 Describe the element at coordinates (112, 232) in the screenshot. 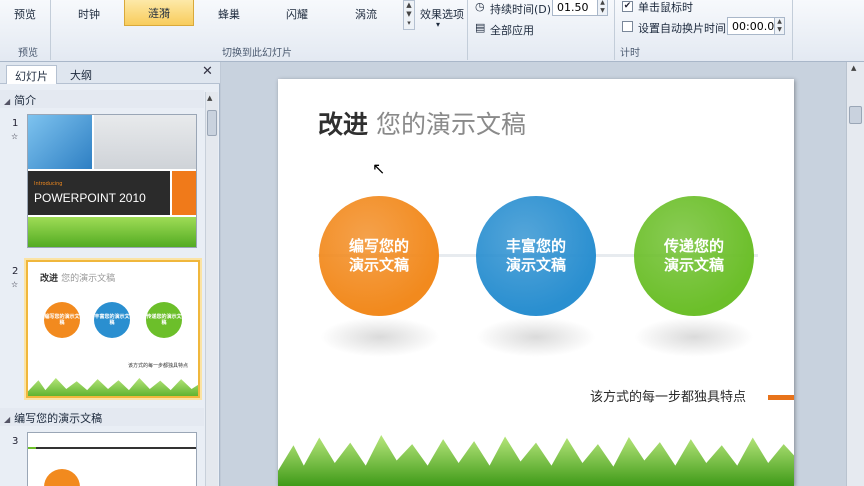

I see `thumb1-grass` at that location.